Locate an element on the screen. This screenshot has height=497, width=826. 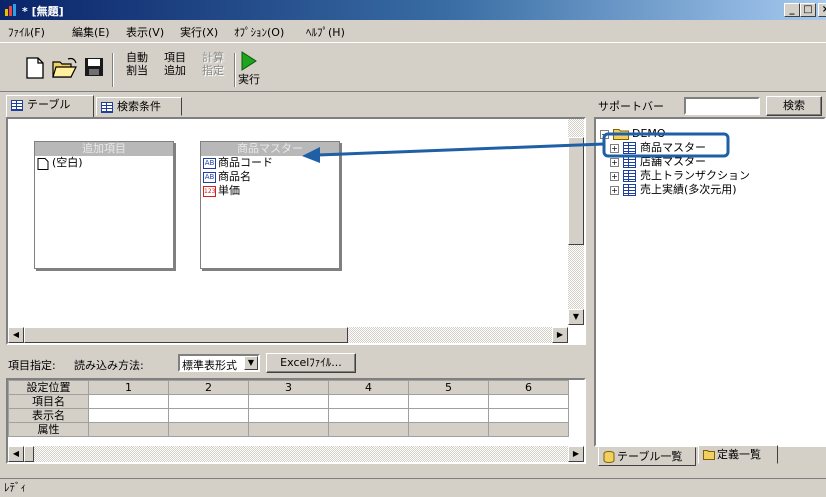
database-folder-icon is located at coordinates (621, 134).